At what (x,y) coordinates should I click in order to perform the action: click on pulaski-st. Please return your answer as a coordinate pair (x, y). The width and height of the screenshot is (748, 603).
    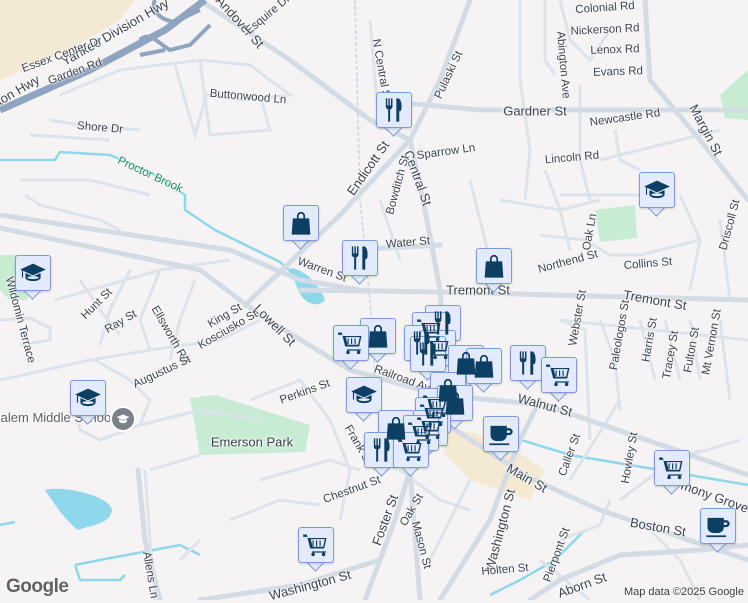
    Looking at the image, I should click on (440, 71).